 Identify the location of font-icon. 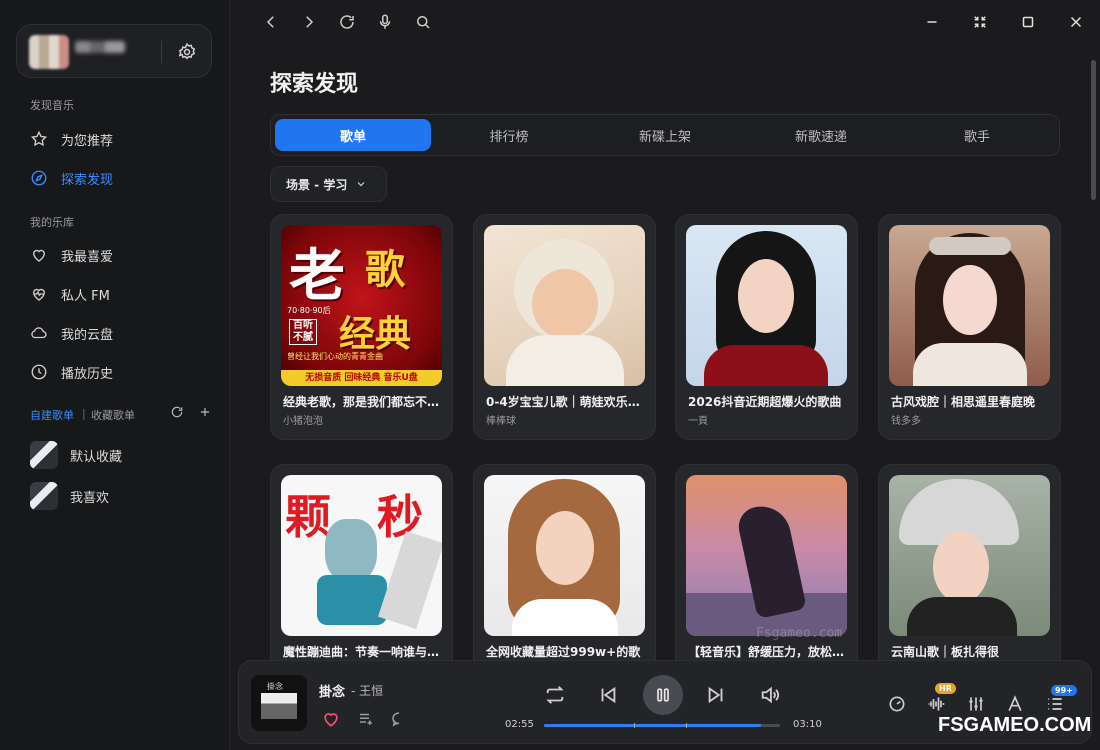
(1015, 703).